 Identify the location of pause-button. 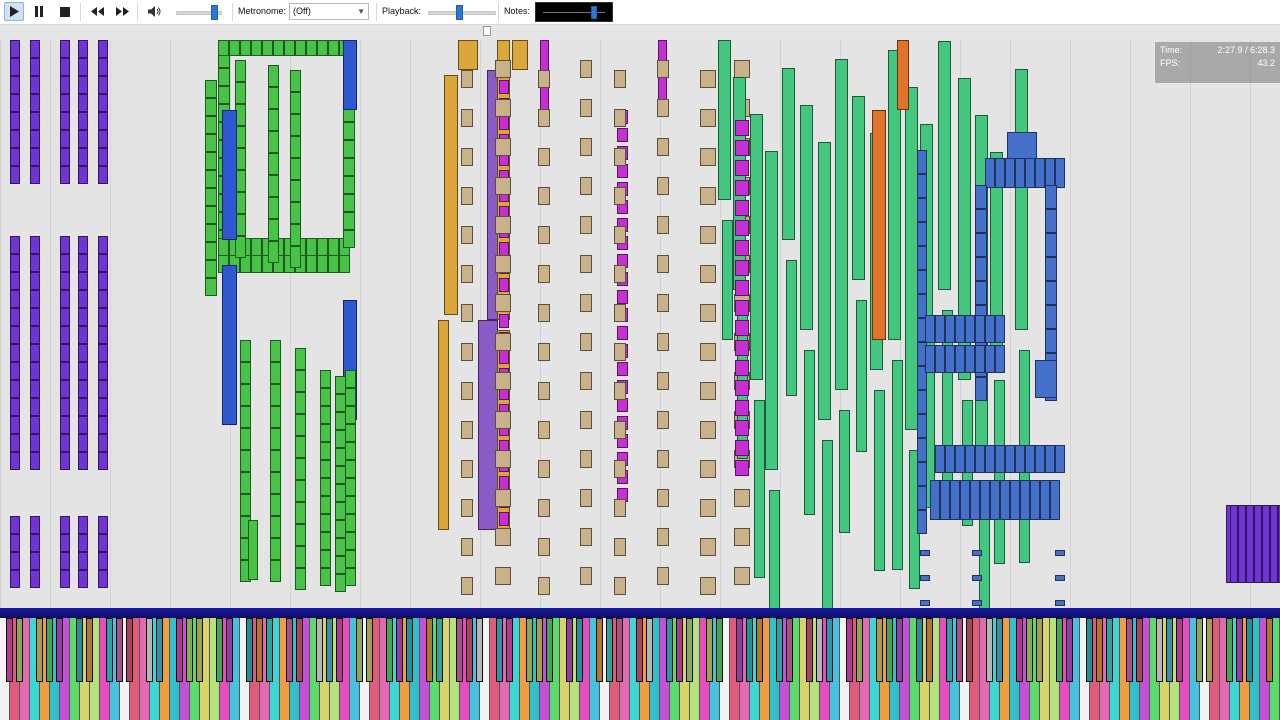
(39, 11).